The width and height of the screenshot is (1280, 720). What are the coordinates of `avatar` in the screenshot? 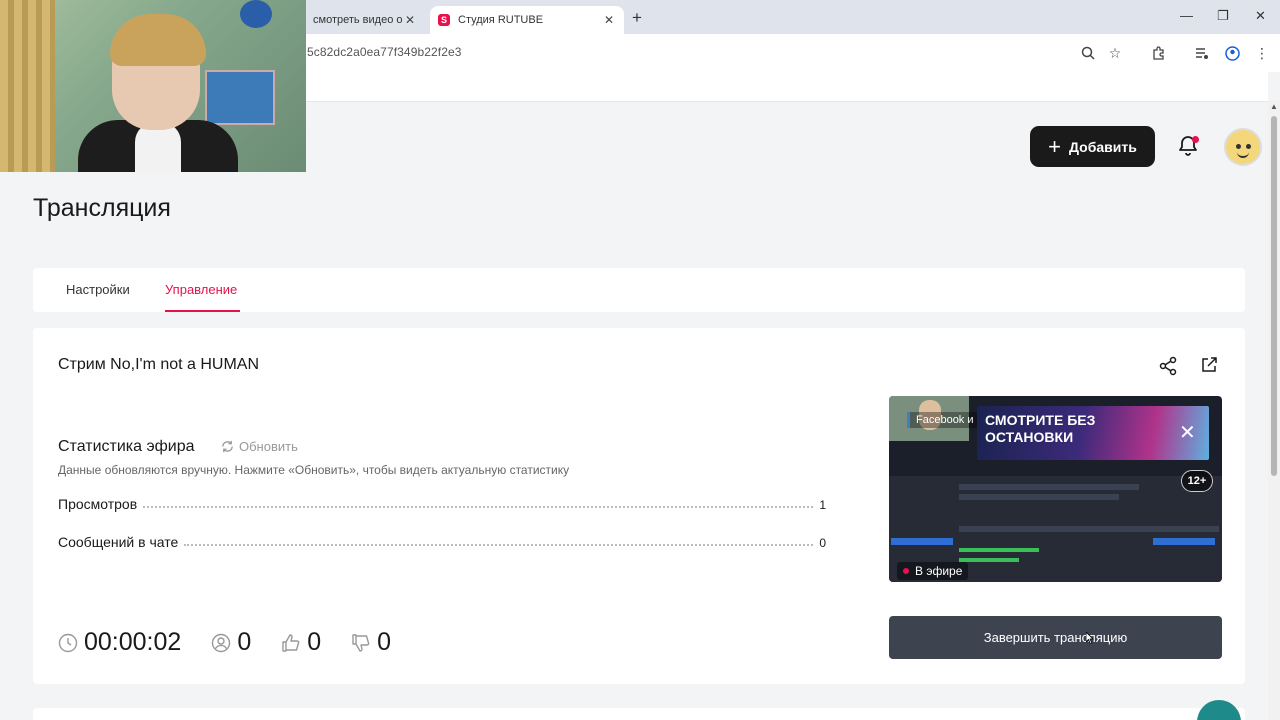 It's located at (1243, 147).